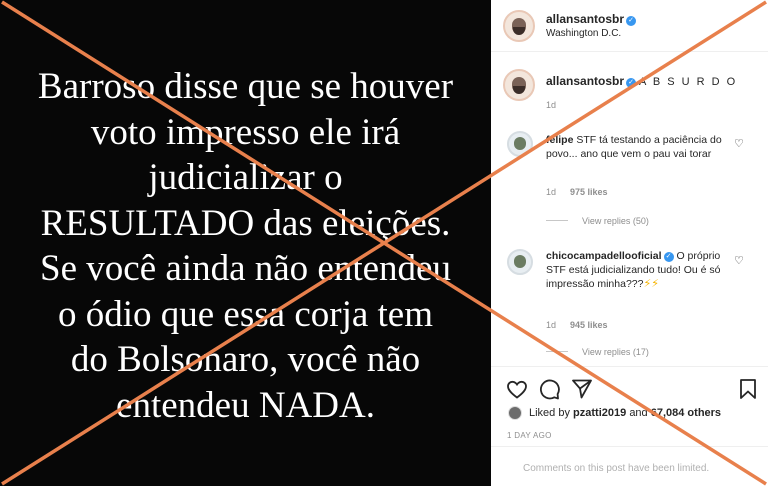 The image size is (768, 486). What do you see at coordinates (245, 314) in the screenshot?
I see `post-line: o ódio que essa corja tem` at bounding box center [245, 314].